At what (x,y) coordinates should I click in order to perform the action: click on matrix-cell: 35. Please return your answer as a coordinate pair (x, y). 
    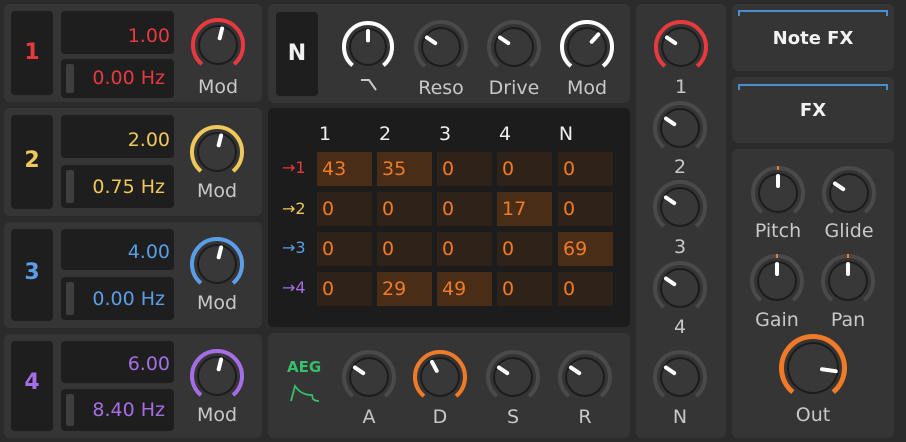
    Looking at the image, I should click on (404, 169).